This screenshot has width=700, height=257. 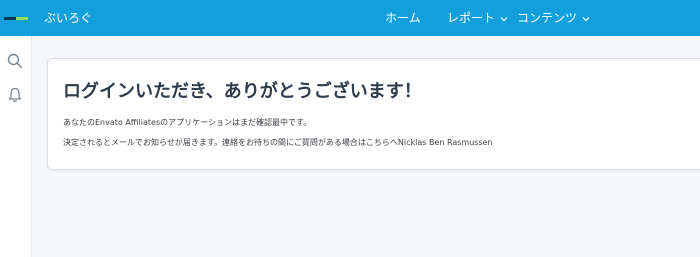 I want to click on nav-report-label: レポート, so click(x=471, y=18).